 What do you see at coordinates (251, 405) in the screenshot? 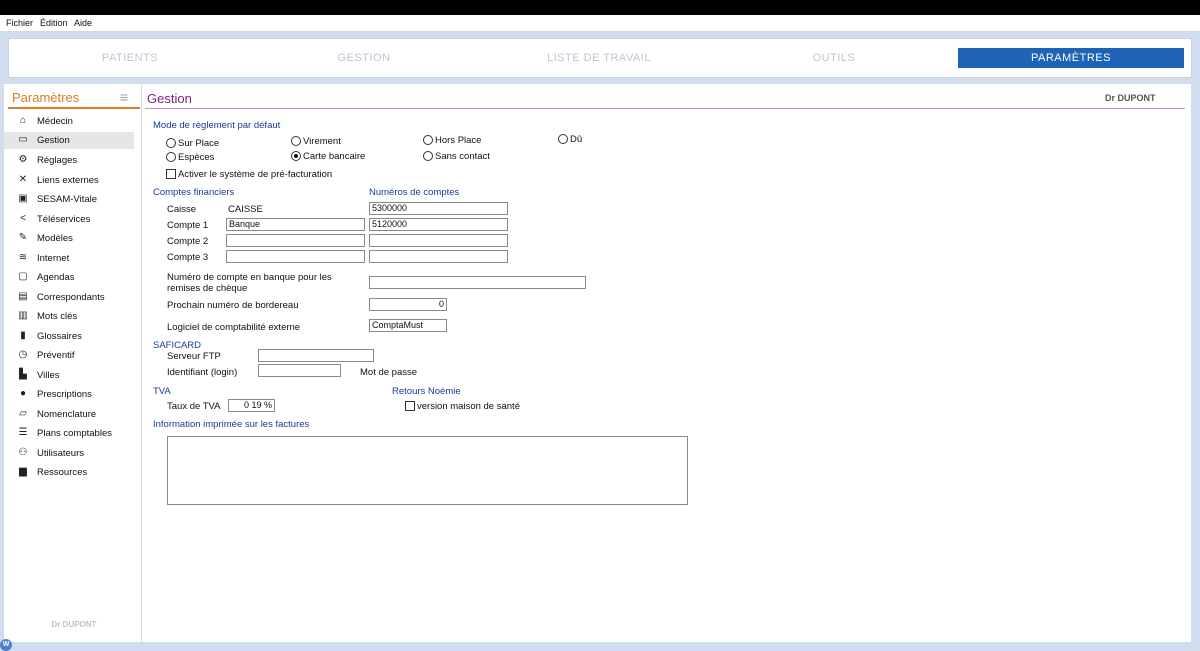
I see `tva-rate-field: 0 19 %` at bounding box center [251, 405].